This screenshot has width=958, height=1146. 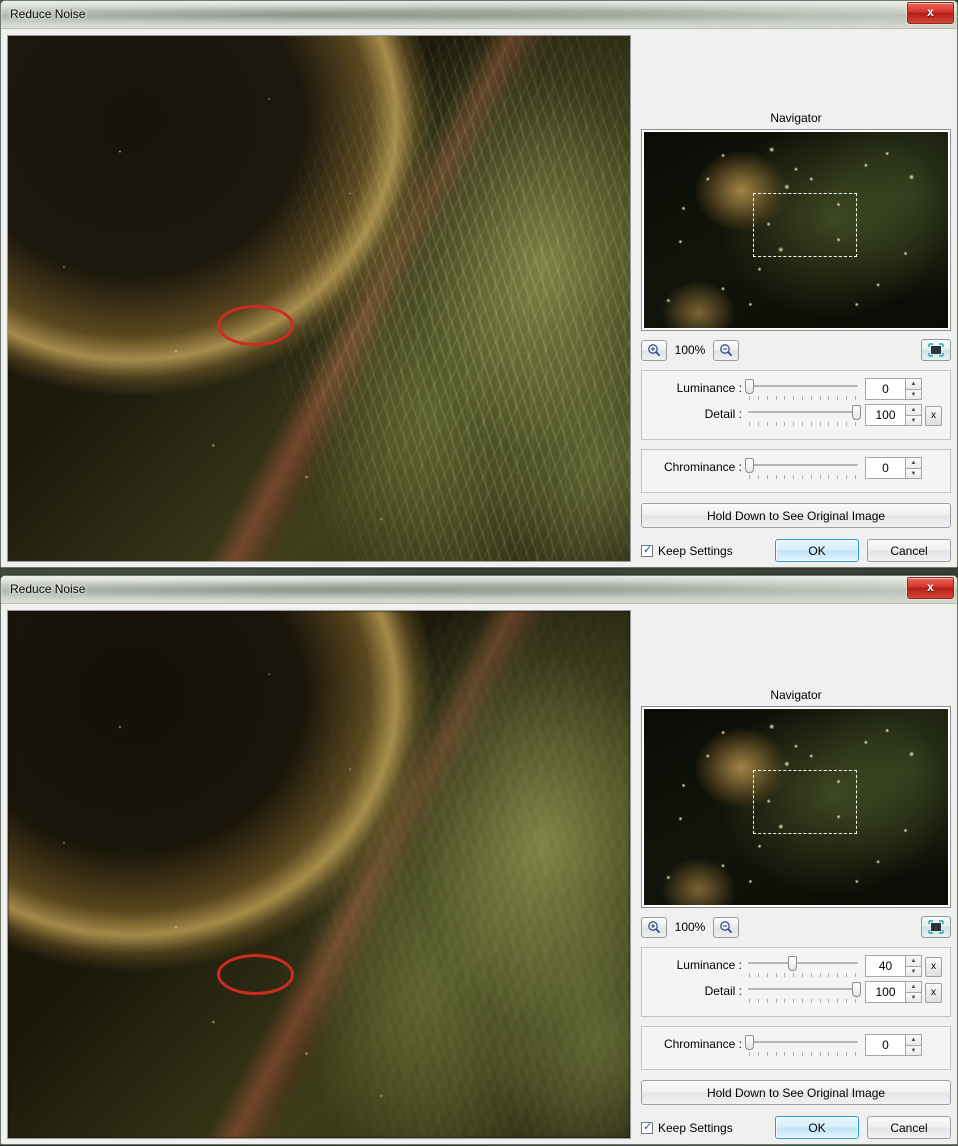 I want to click on controls-panel: Navigator 100%, so click(x=795, y=298).